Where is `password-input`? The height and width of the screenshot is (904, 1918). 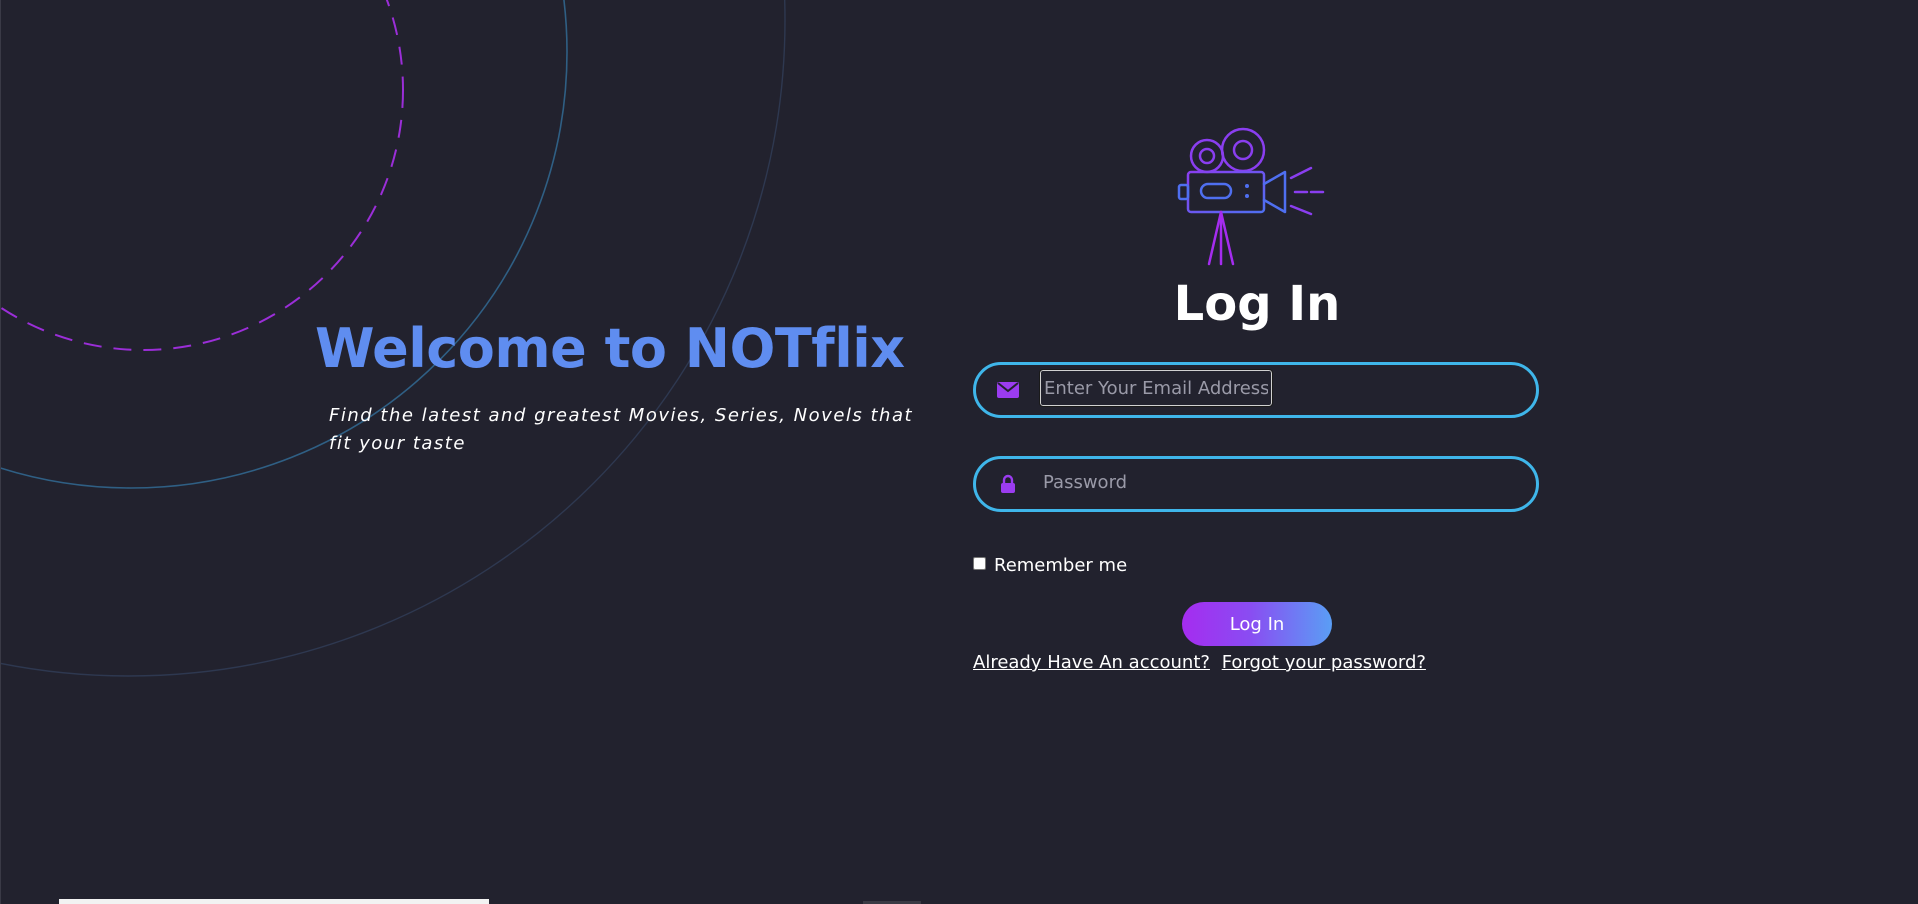
password-input is located at coordinates (1260, 482).